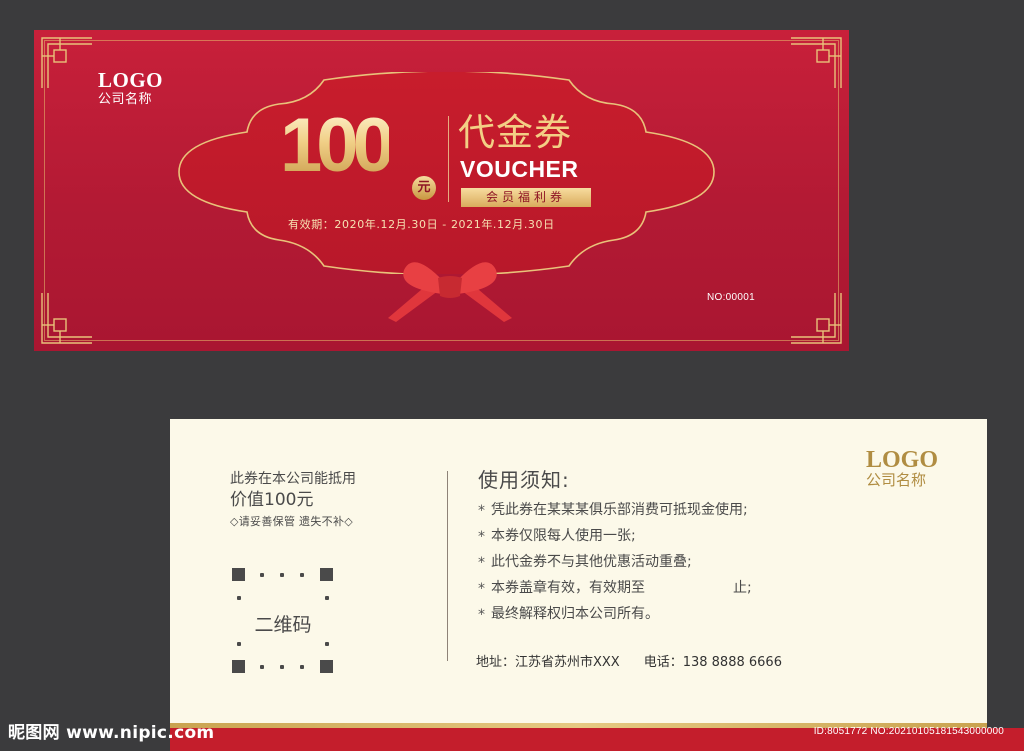  Describe the element at coordinates (424, 188) in the screenshot. I see `yuan-badge: 元` at that location.